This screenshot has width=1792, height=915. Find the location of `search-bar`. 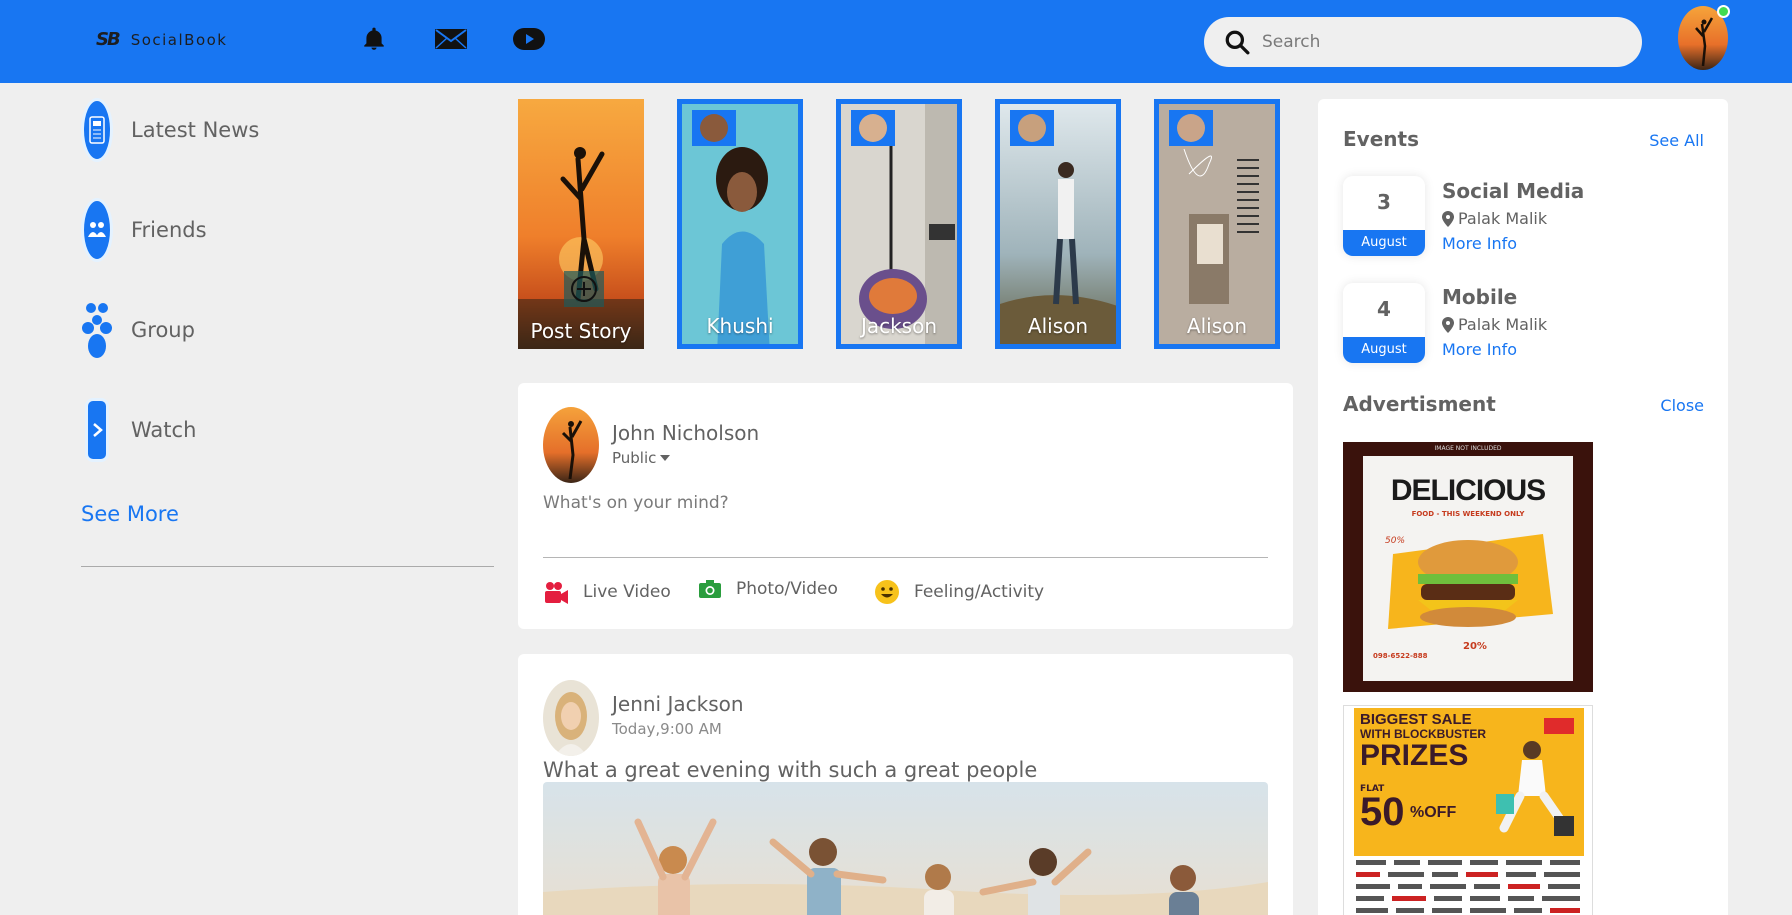

search-bar is located at coordinates (1423, 42).